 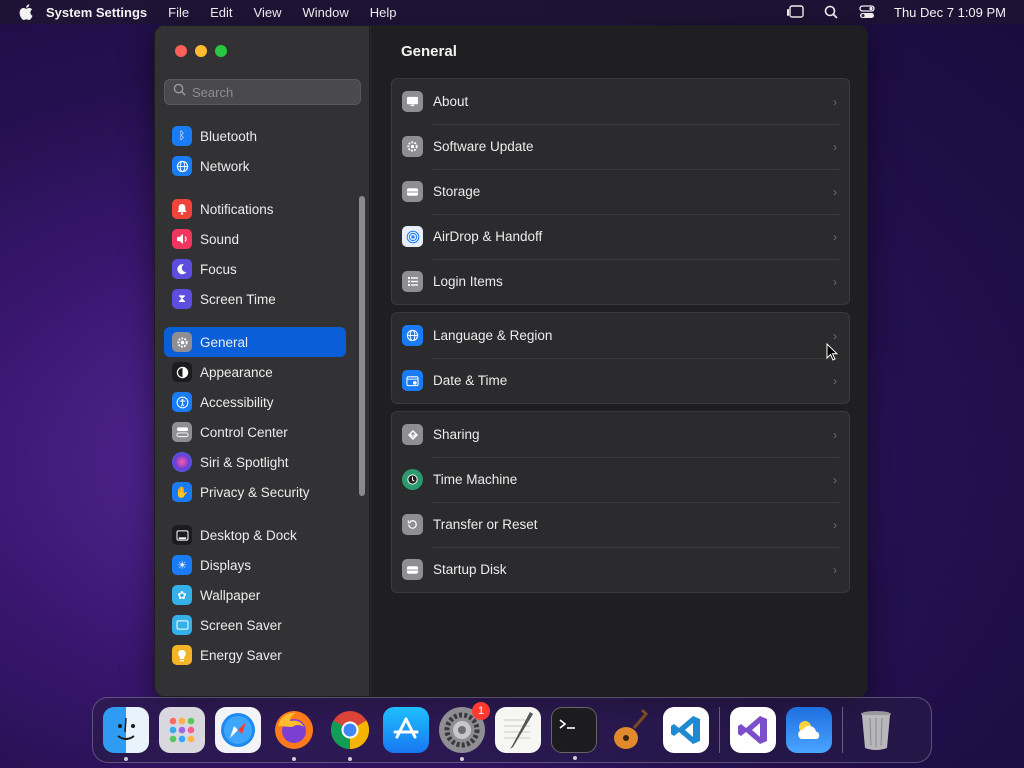 I want to click on sidebar-item-label: Focus, so click(x=218, y=269).